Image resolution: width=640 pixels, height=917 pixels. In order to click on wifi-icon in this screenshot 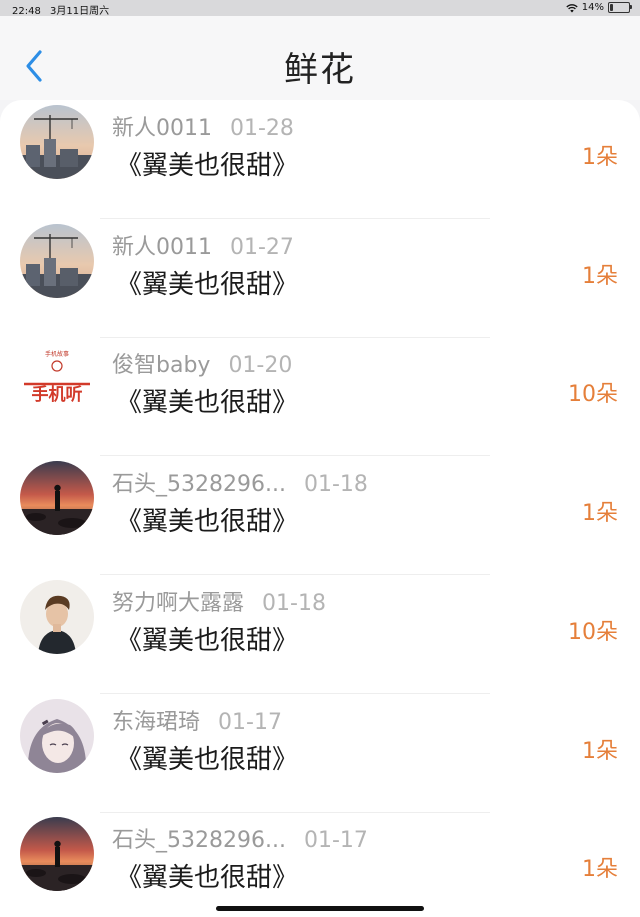, I will do `click(572, 7)`.